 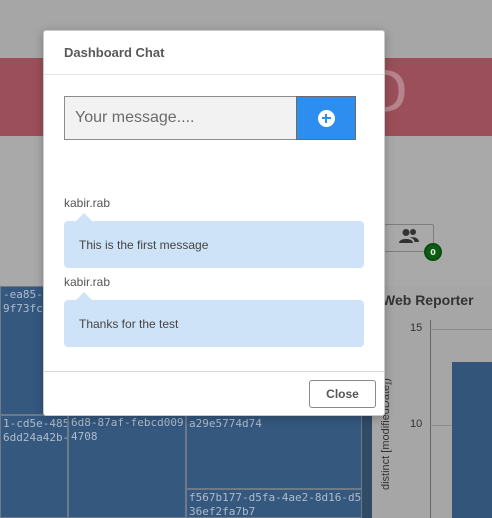 What do you see at coordinates (430, 419) in the screenshot?
I see `y-axis` at bounding box center [430, 419].